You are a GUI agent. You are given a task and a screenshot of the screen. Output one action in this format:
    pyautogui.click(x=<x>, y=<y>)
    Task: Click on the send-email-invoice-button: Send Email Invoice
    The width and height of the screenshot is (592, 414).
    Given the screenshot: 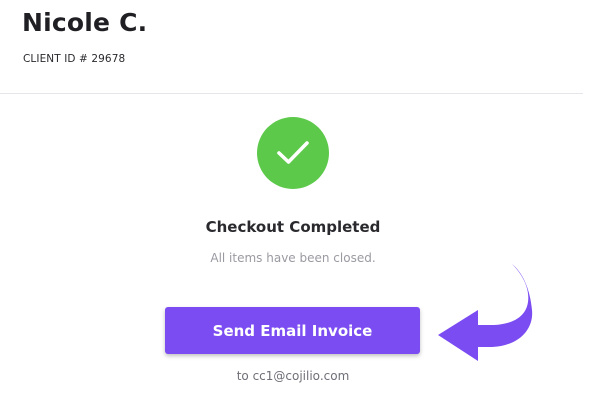 What is the action you would take?
    pyautogui.click(x=292, y=330)
    